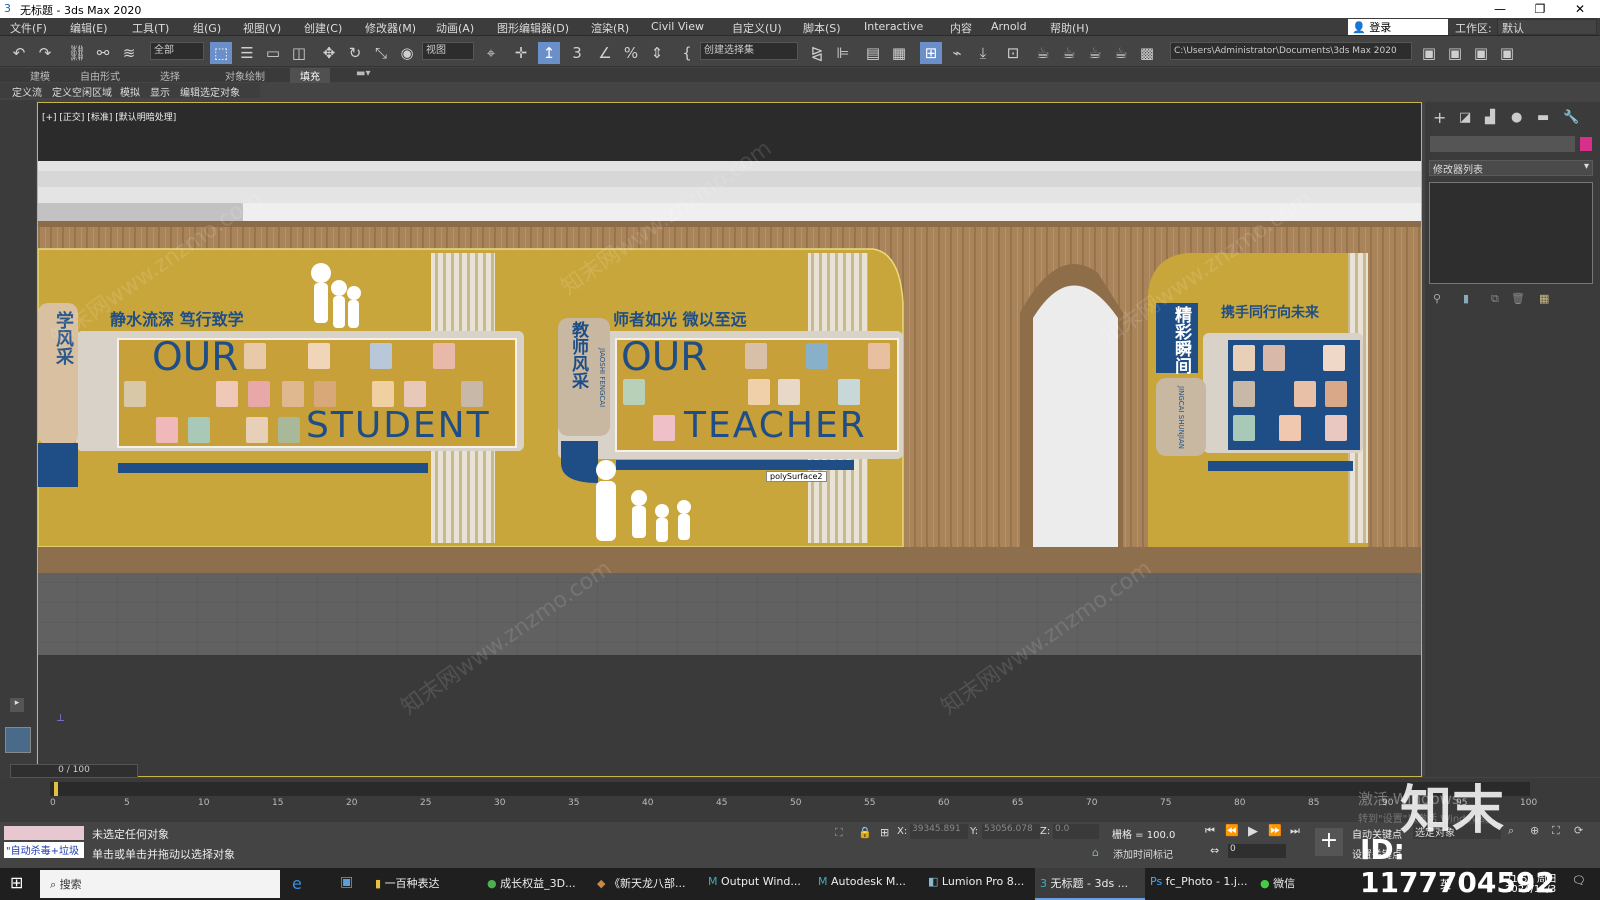 Image resolution: width=1600 pixels, height=900 pixels. What do you see at coordinates (677, 26) in the screenshot?
I see `menu-civil-view: Civil View` at bounding box center [677, 26].